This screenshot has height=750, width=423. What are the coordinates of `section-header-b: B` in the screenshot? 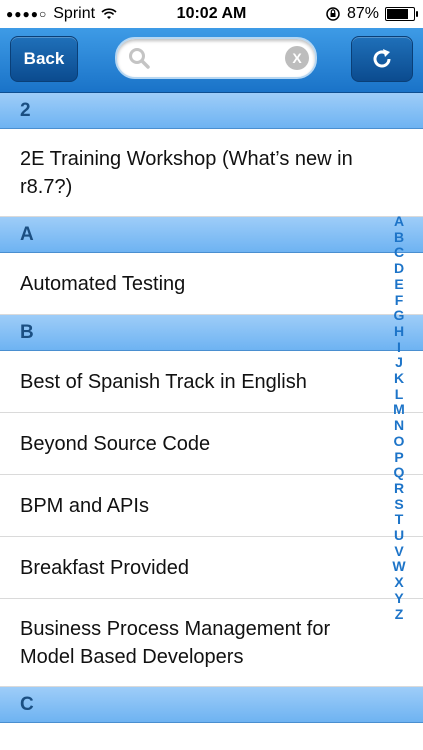 It's located at (211, 333).